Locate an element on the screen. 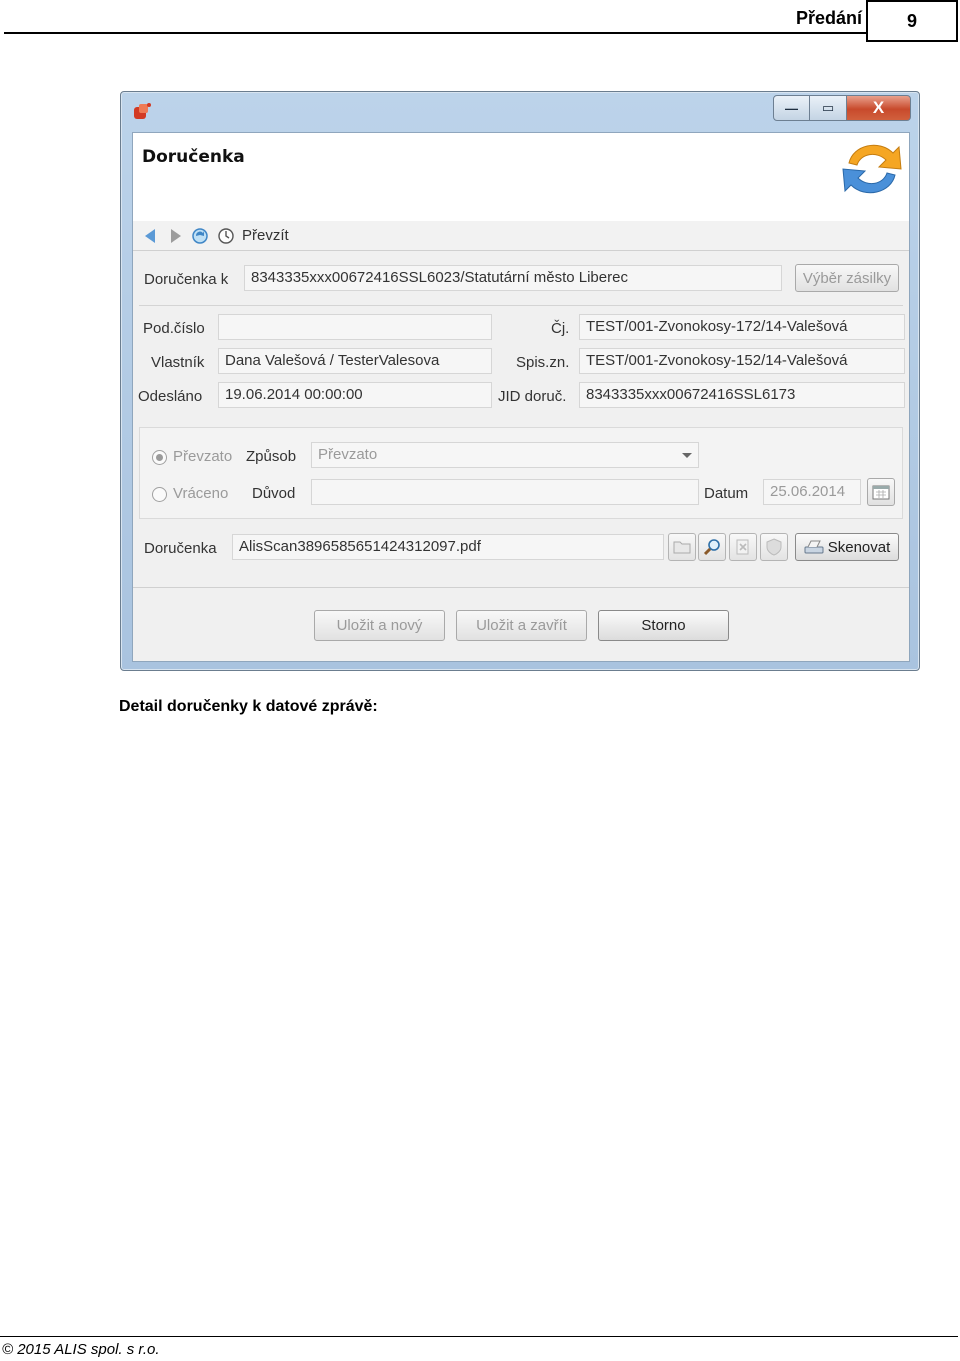 Image resolution: width=960 pixels, height=1361 pixels. page-number: 9 is located at coordinates (912, 21).